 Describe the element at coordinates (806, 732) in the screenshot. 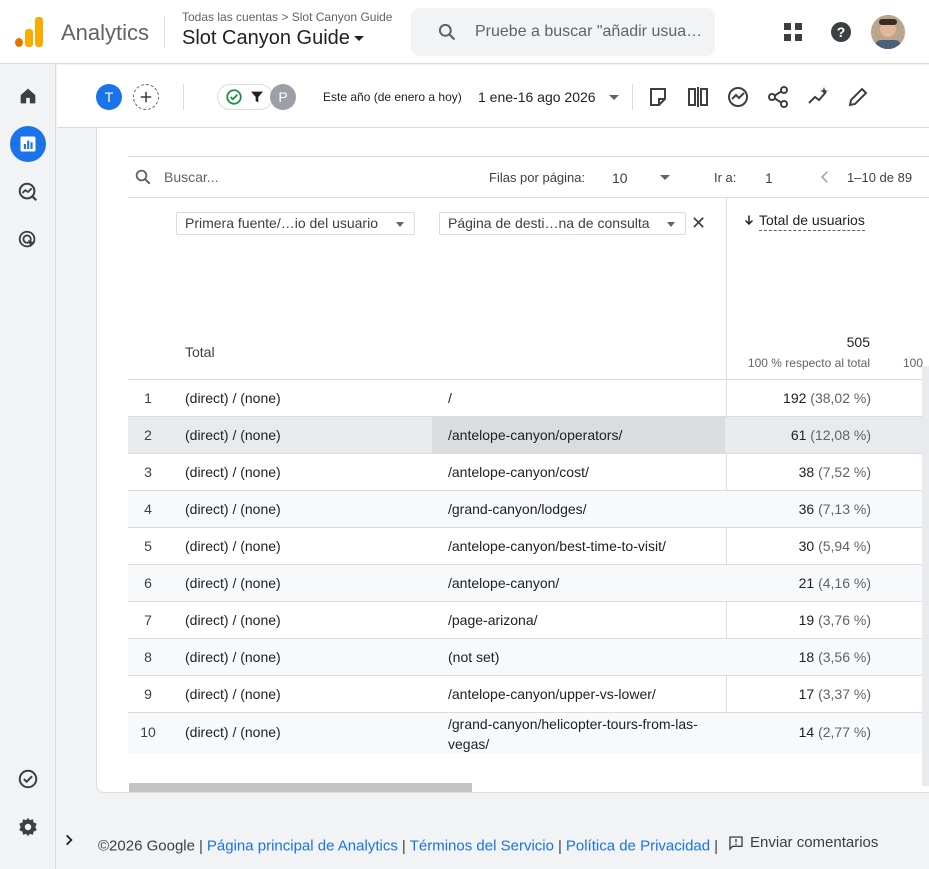

I see `total-users-value: 14` at that location.